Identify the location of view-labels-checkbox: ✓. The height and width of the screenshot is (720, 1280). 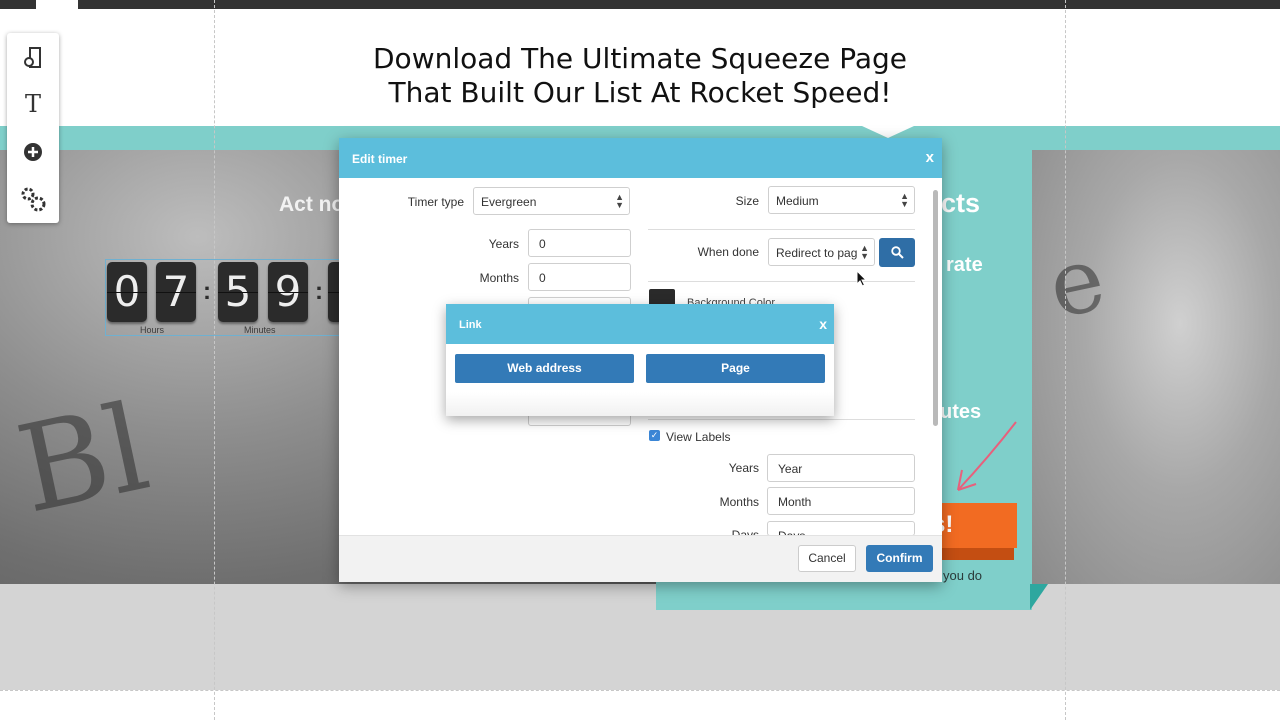
(654, 435).